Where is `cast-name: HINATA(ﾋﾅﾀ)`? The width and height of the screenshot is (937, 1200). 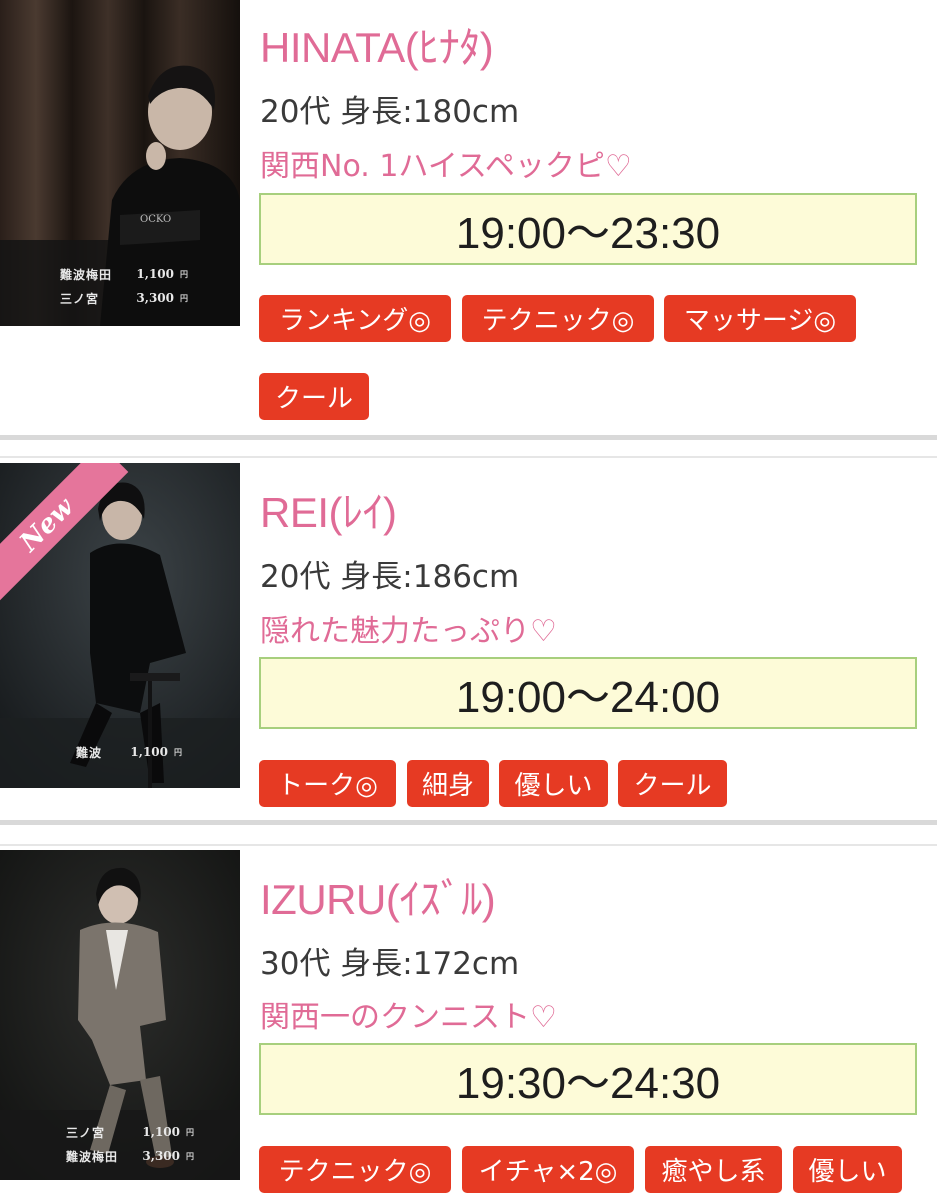
cast-name: HINATA(ﾋﾅﾀ) is located at coordinates (377, 44).